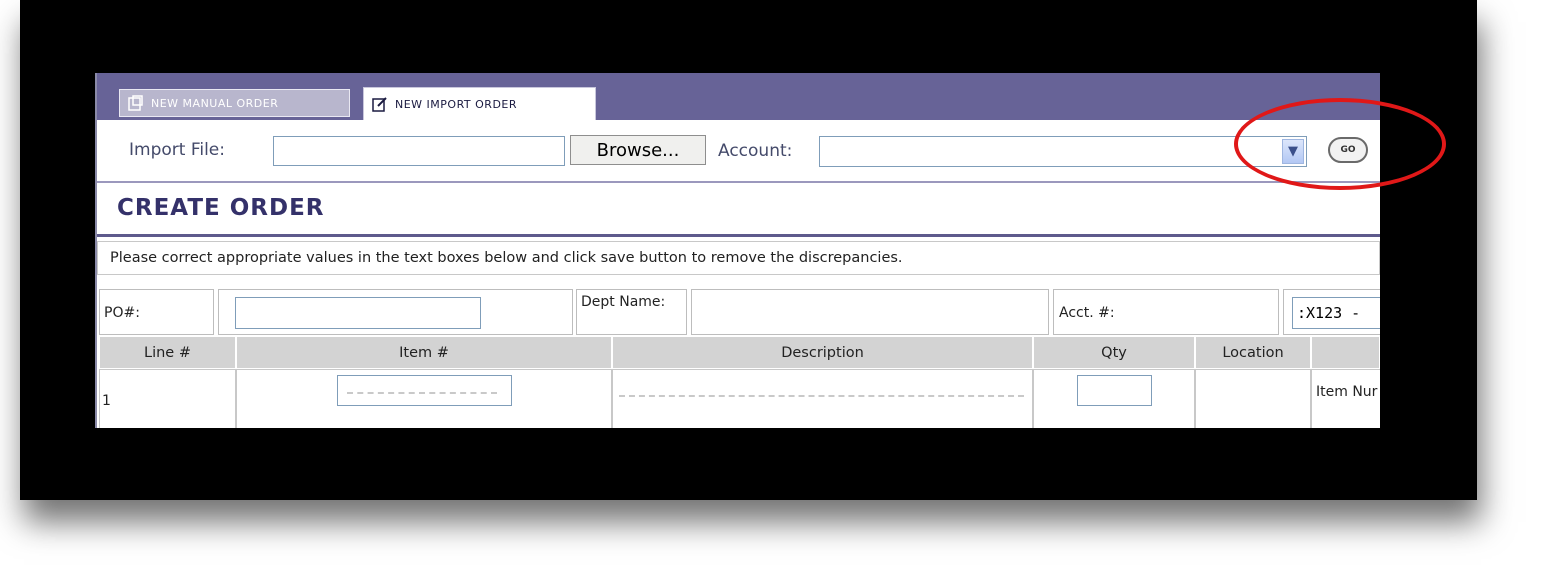 The height and width of the screenshot is (565, 1541). Describe the element at coordinates (1340, 144) in the screenshot. I see `highlight-circle` at that location.